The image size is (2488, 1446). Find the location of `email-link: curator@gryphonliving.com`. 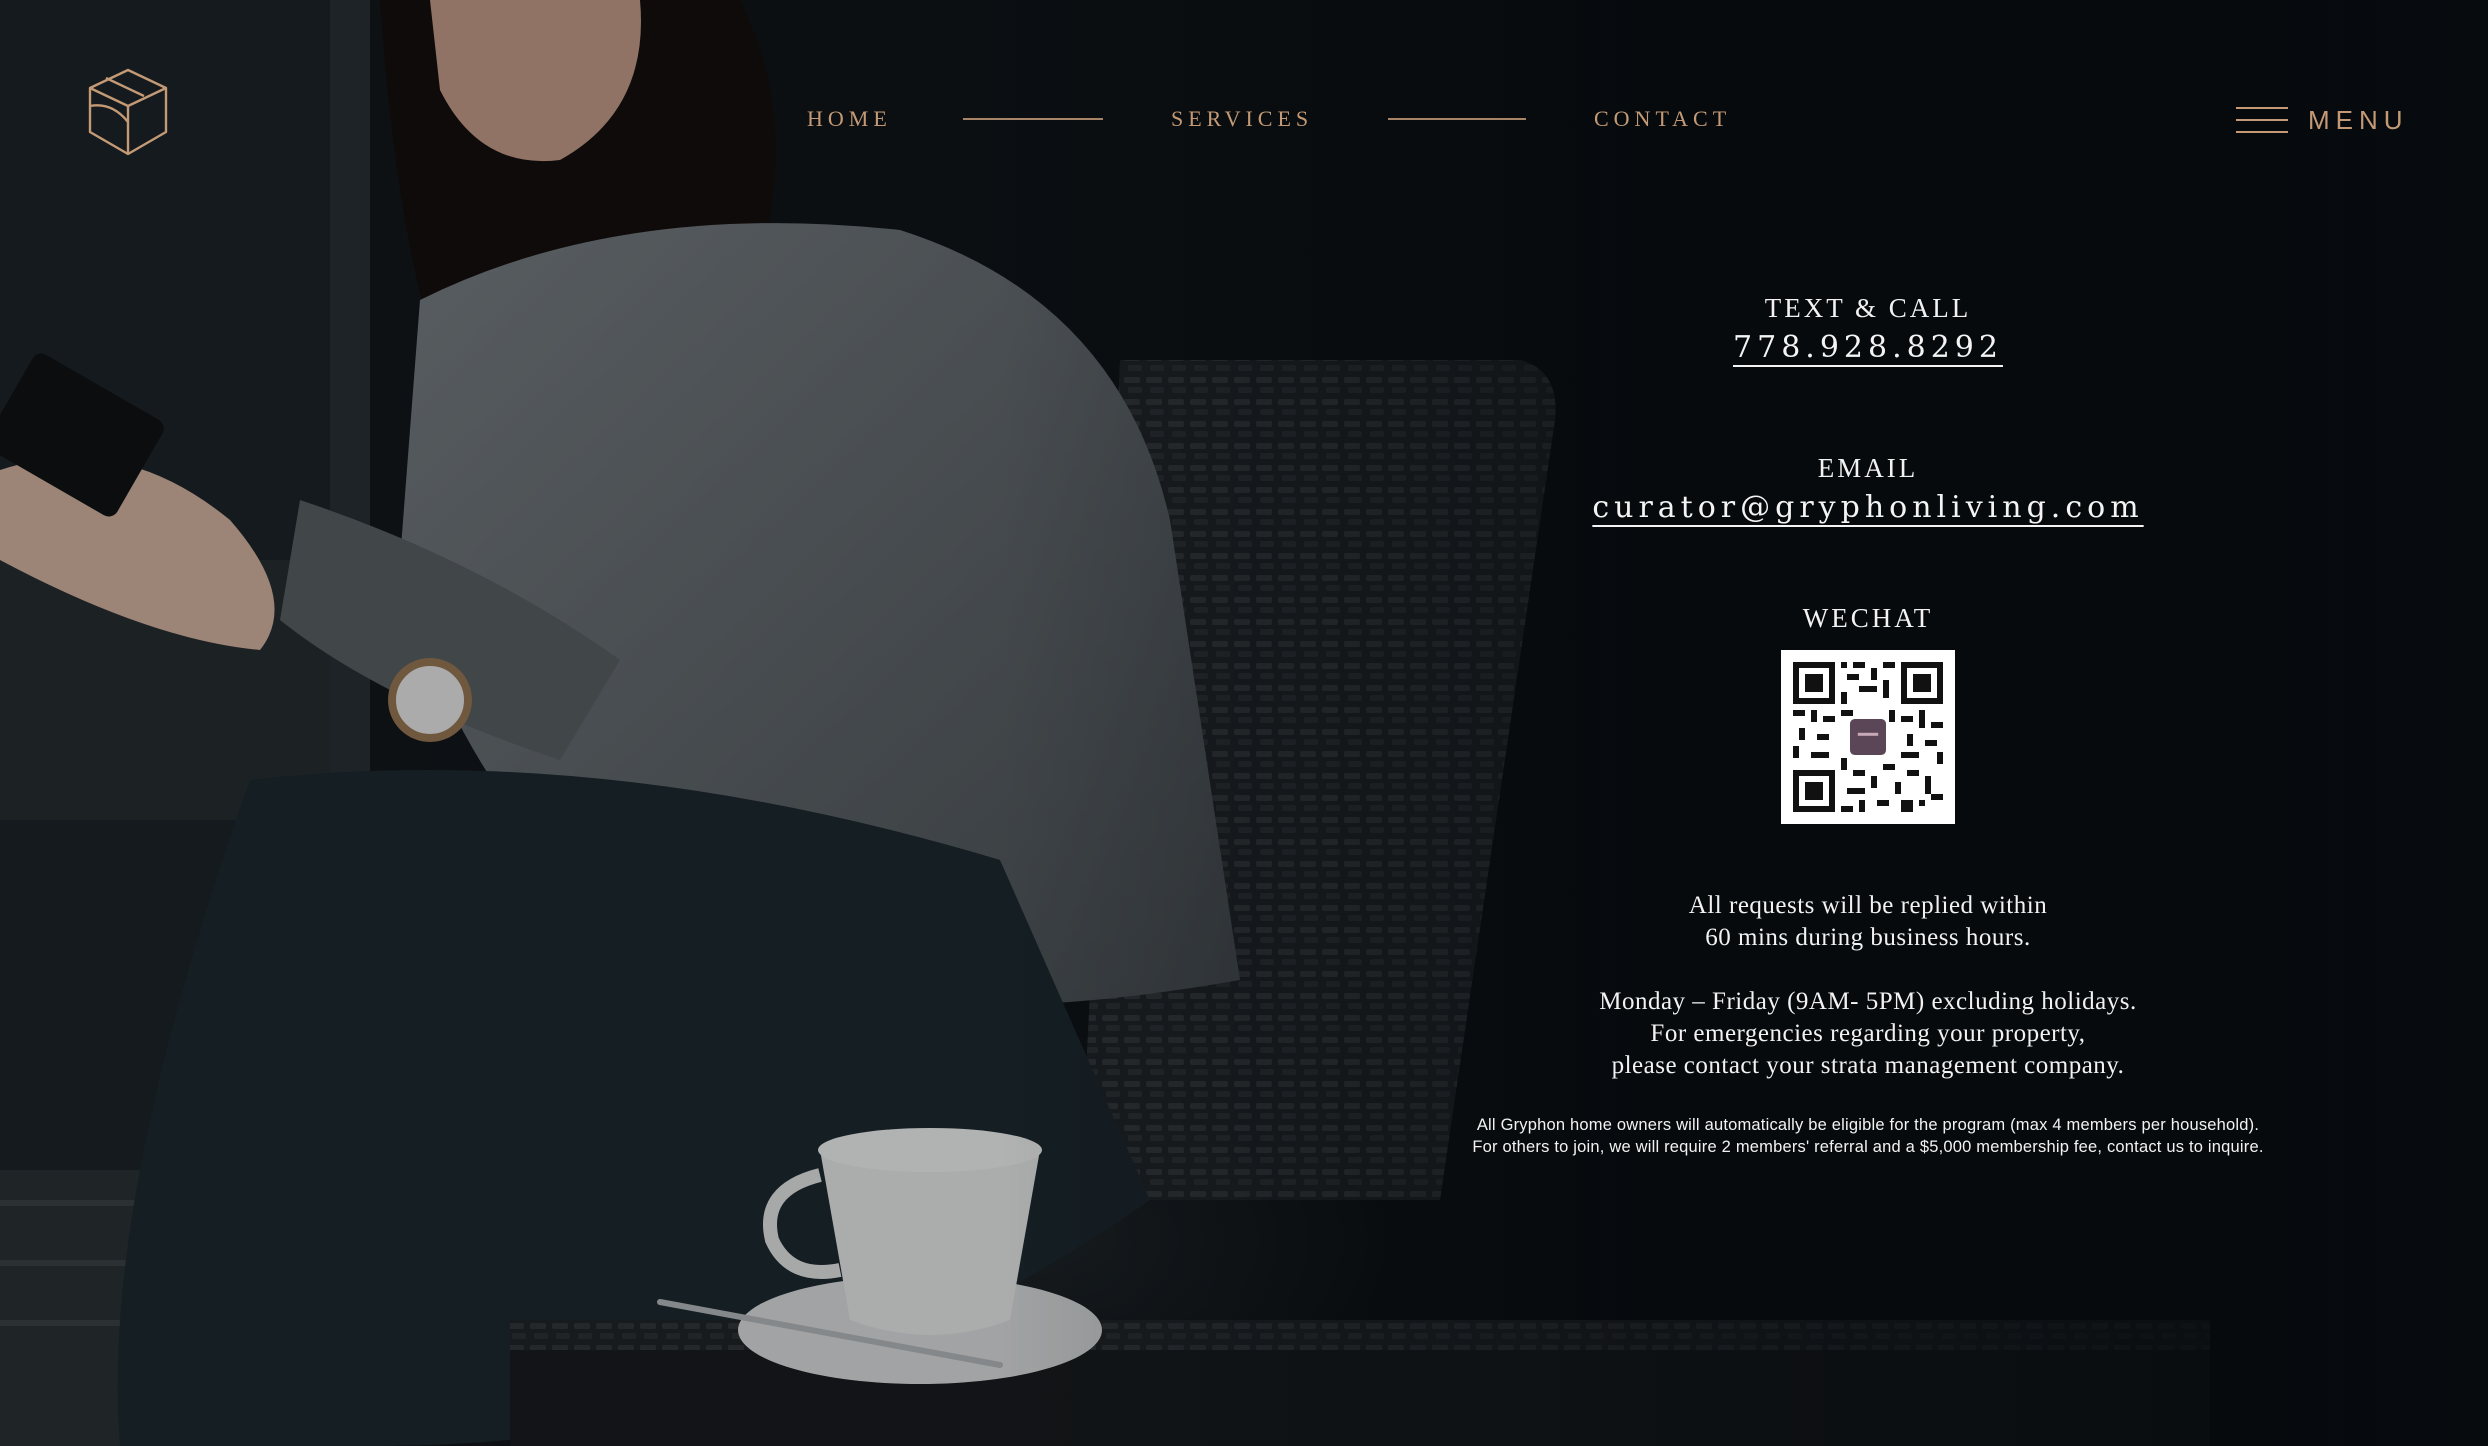

email-link: curator@gryphonliving.com is located at coordinates (1867, 508).